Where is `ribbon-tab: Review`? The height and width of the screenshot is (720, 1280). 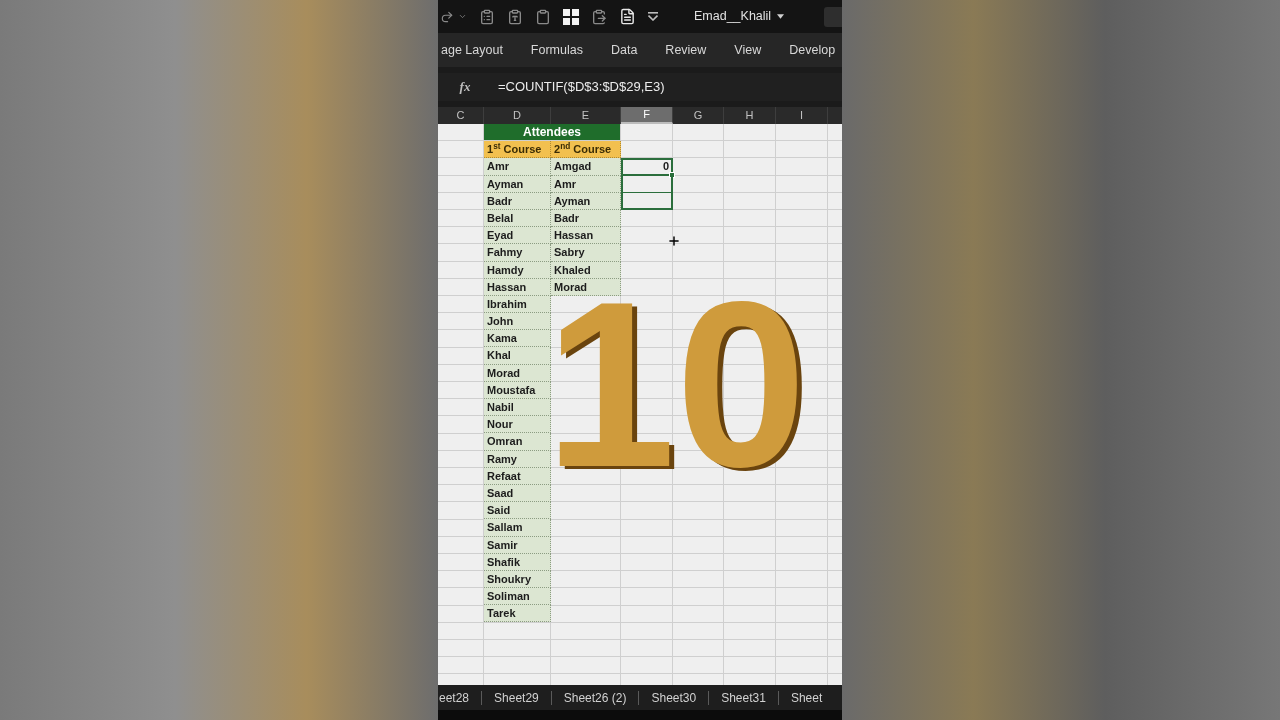
ribbon-tab: Review is located at coordinates (686, 50).